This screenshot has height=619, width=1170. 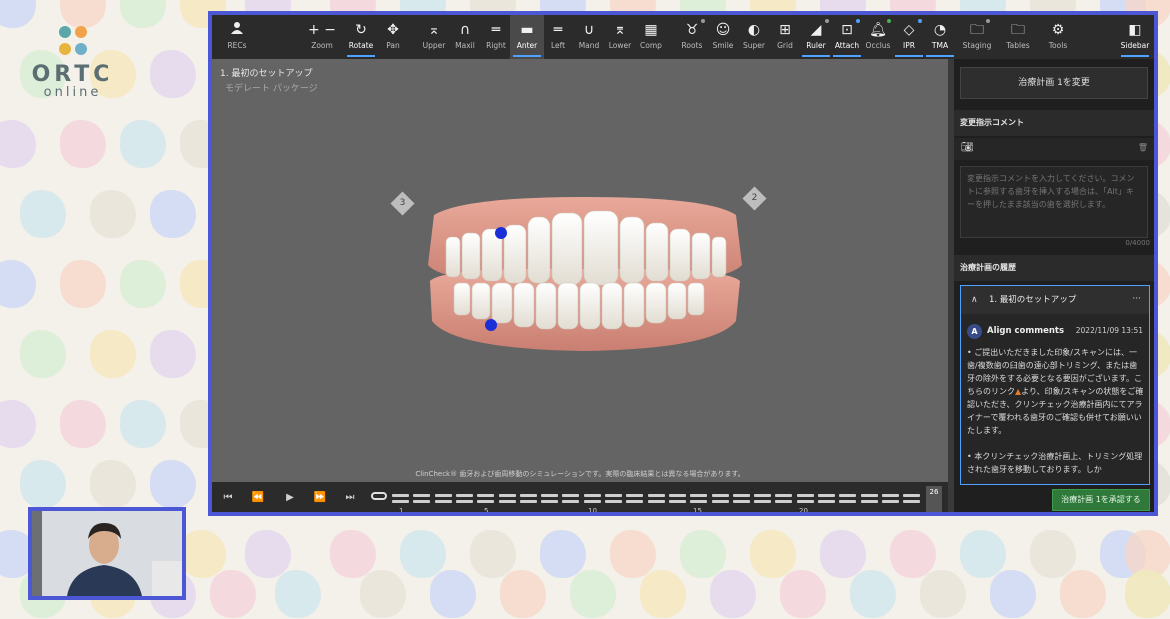 I want to click on occlusion-button: 🔔︎ Occlus, so click(x=878, y=37).